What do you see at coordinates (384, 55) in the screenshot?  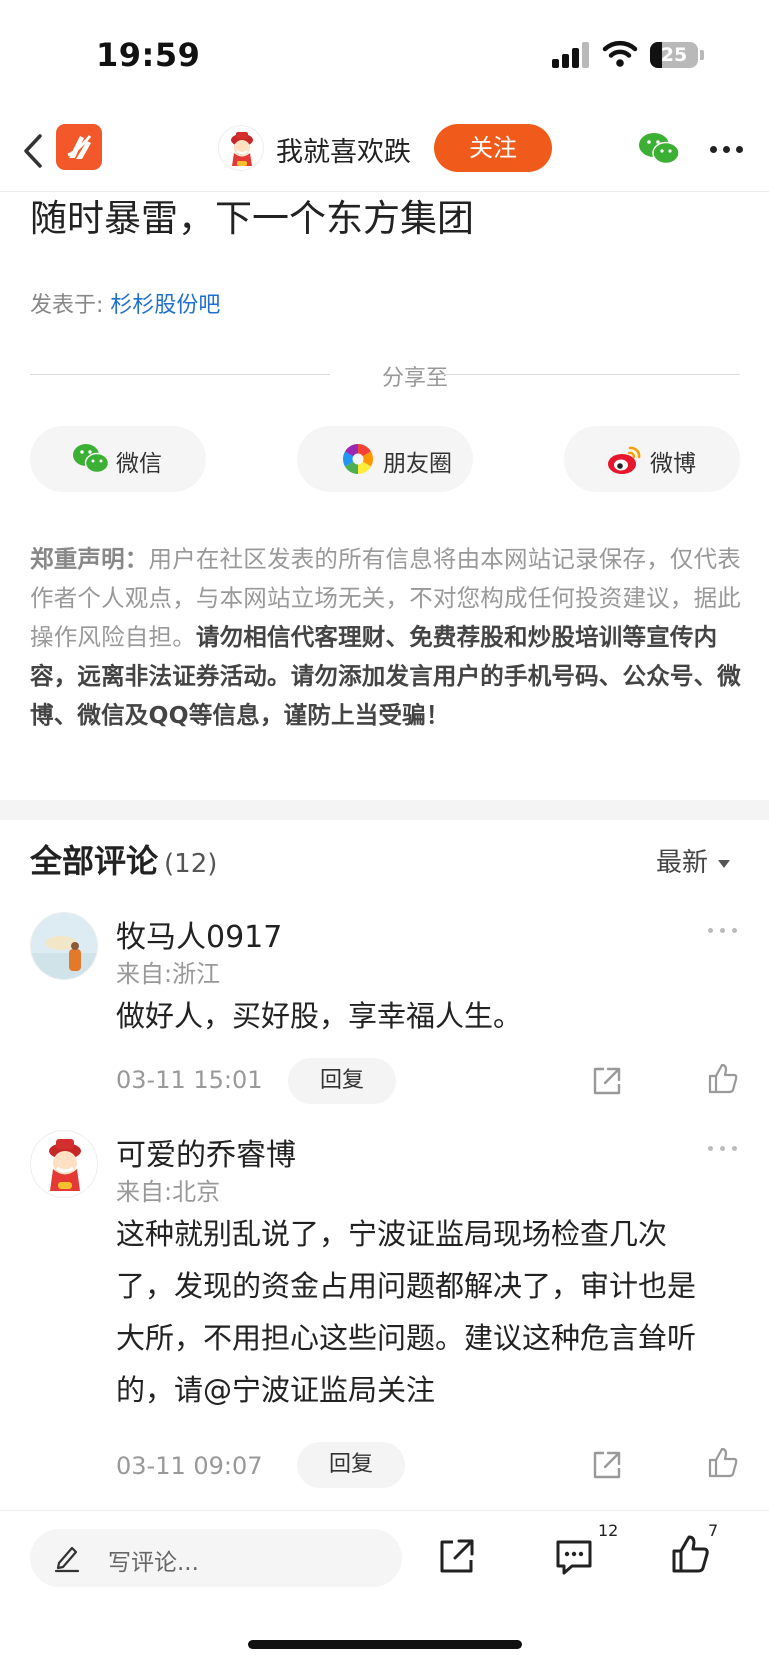 I see `status-bar: 19:59 25` at bounding box center [384, 55].